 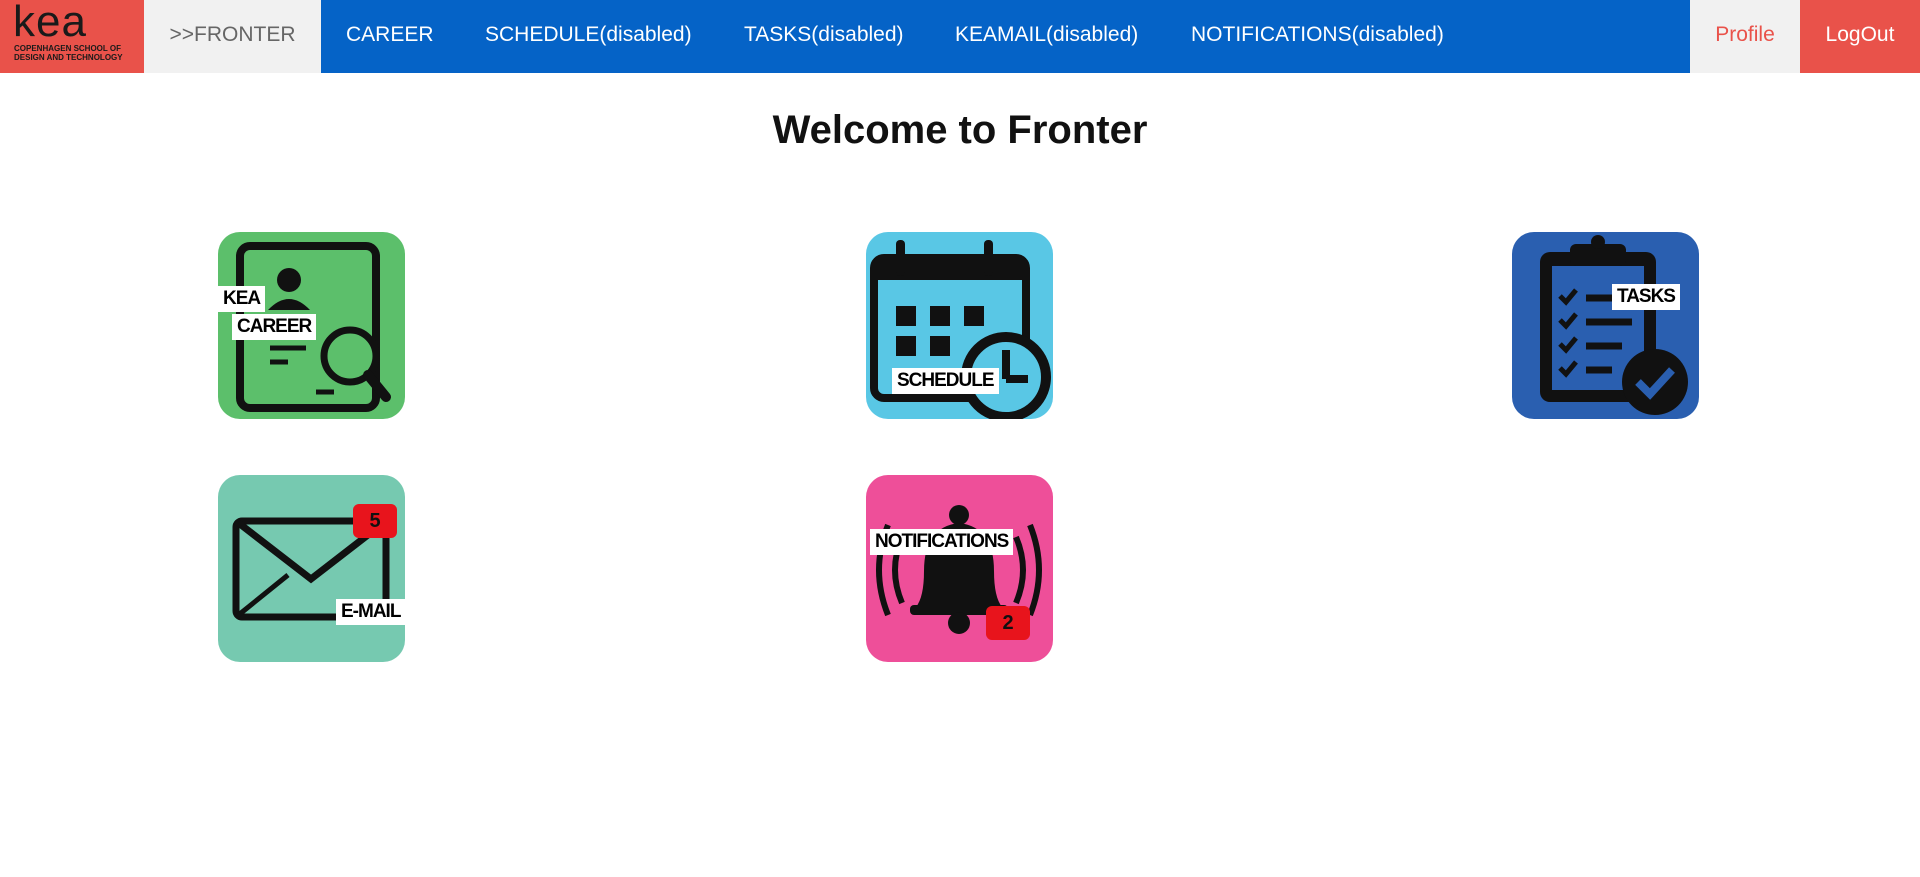 I want to click on notifications-count-badge: 2, so click(x=1008, y=623).